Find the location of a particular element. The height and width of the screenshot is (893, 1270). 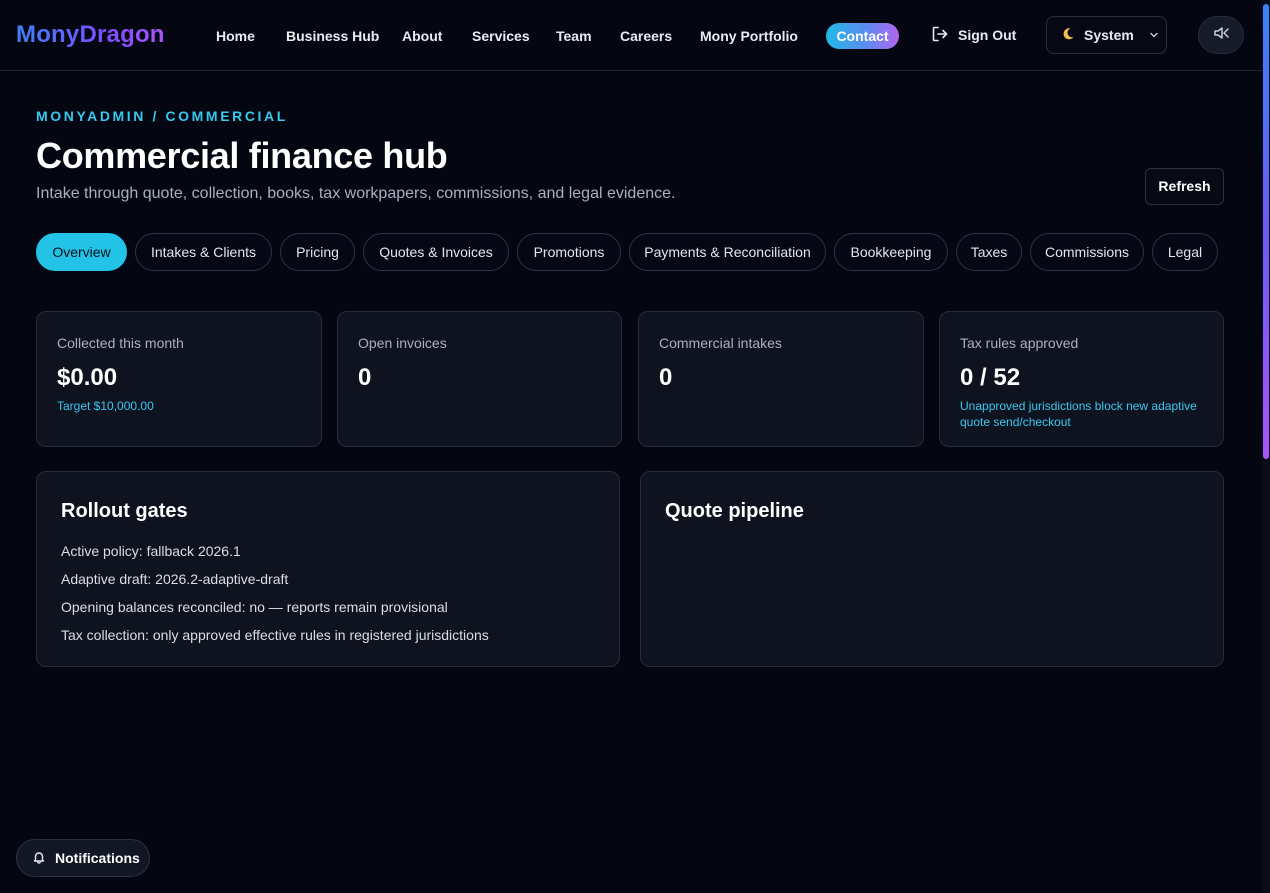

theme-select-value: System is located at coordinates (1109, 35).